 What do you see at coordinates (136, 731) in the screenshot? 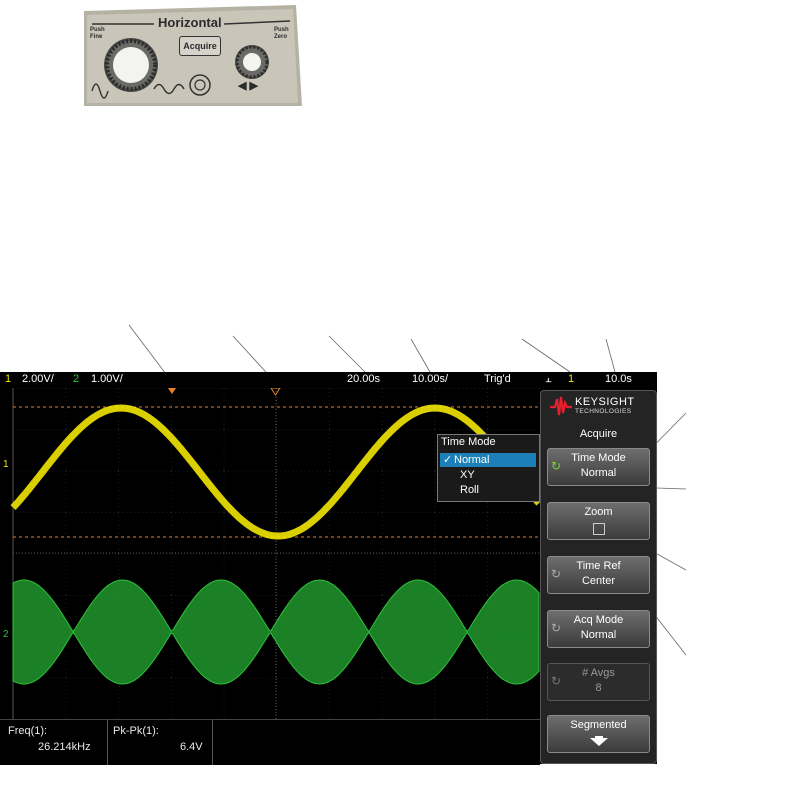
I see `meas-pkpk-label: Pk-Pk(1):` at bounding box center [136, 731].